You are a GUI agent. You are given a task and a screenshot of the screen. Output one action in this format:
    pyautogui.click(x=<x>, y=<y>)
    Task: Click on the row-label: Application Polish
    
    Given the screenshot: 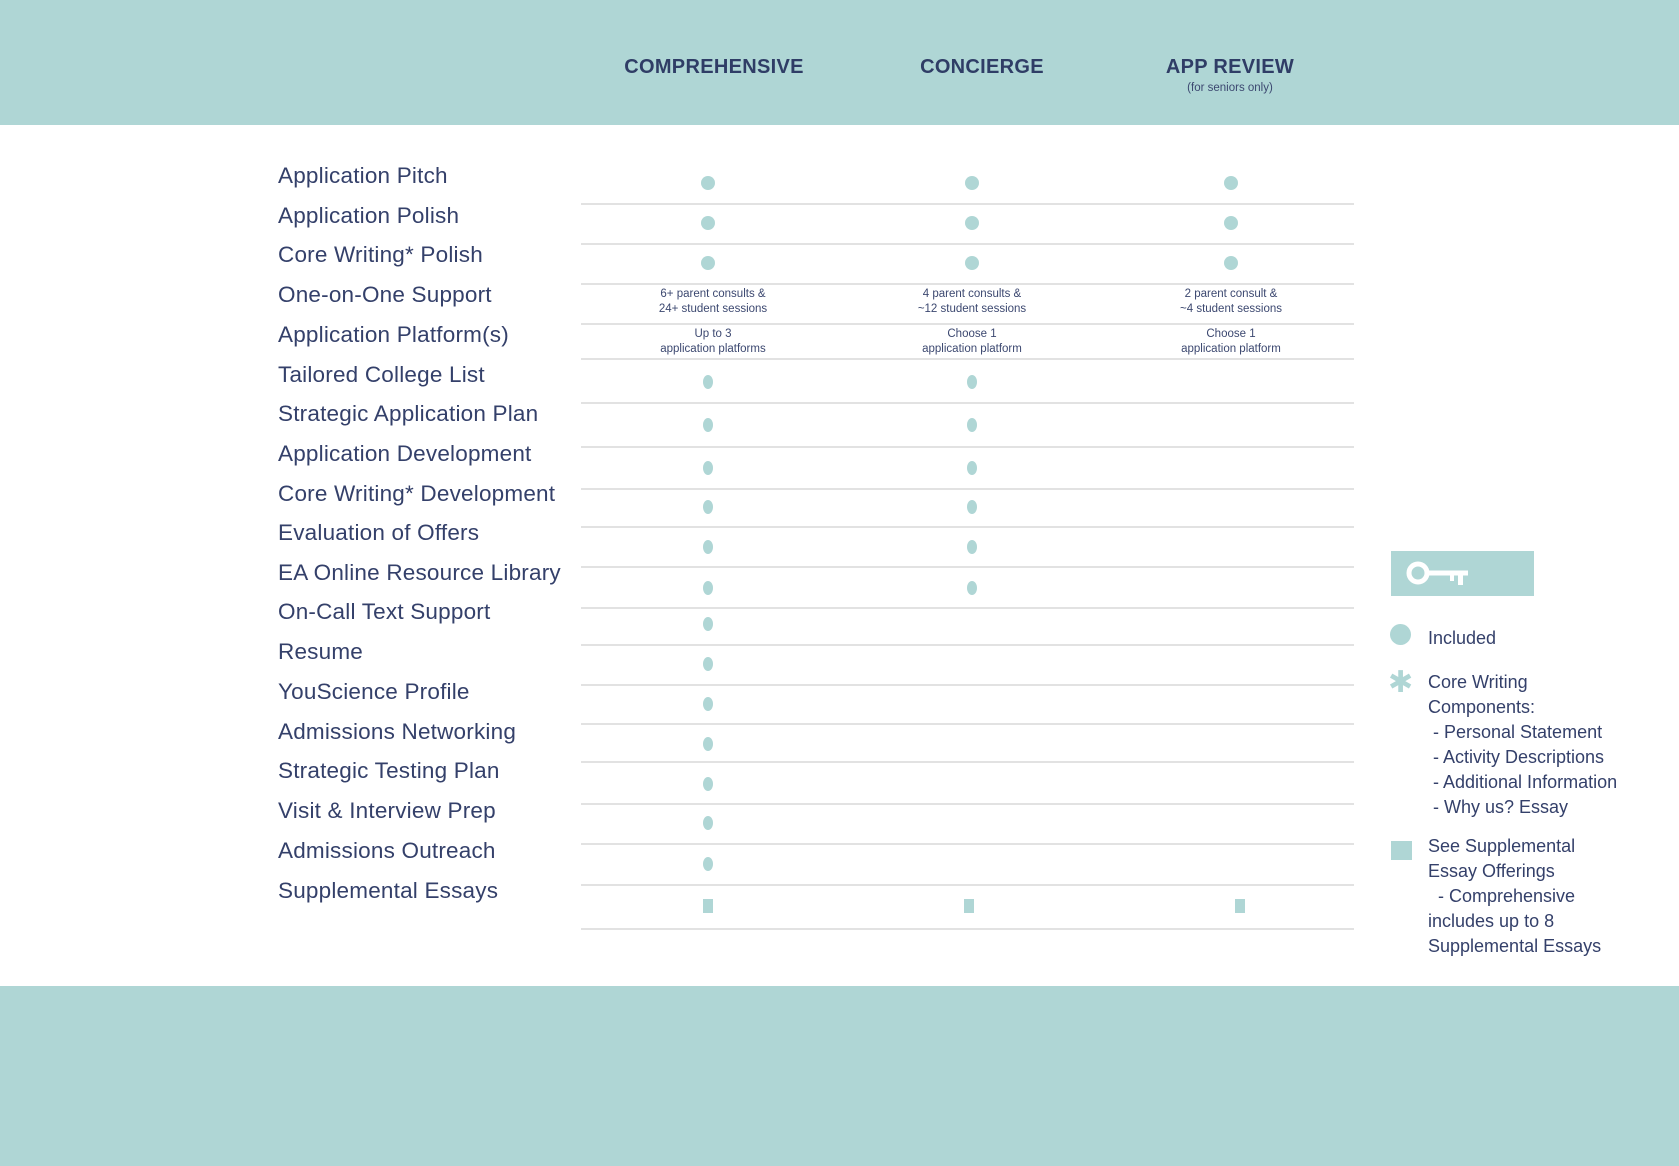 What is the action you would take?
    pyautogui.click(x=369, y=215)
    